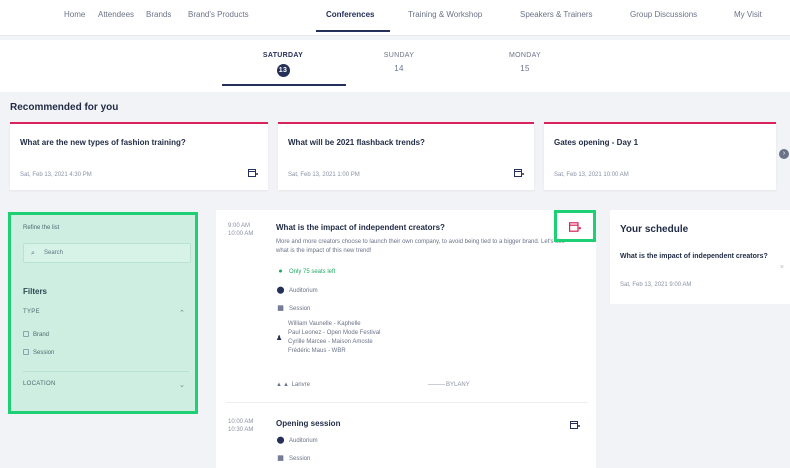  What do you see at coordinates (350, 14) in the screenshot?
I see `nav-item-conferences: Conferences` at bounding box center [350, 14].